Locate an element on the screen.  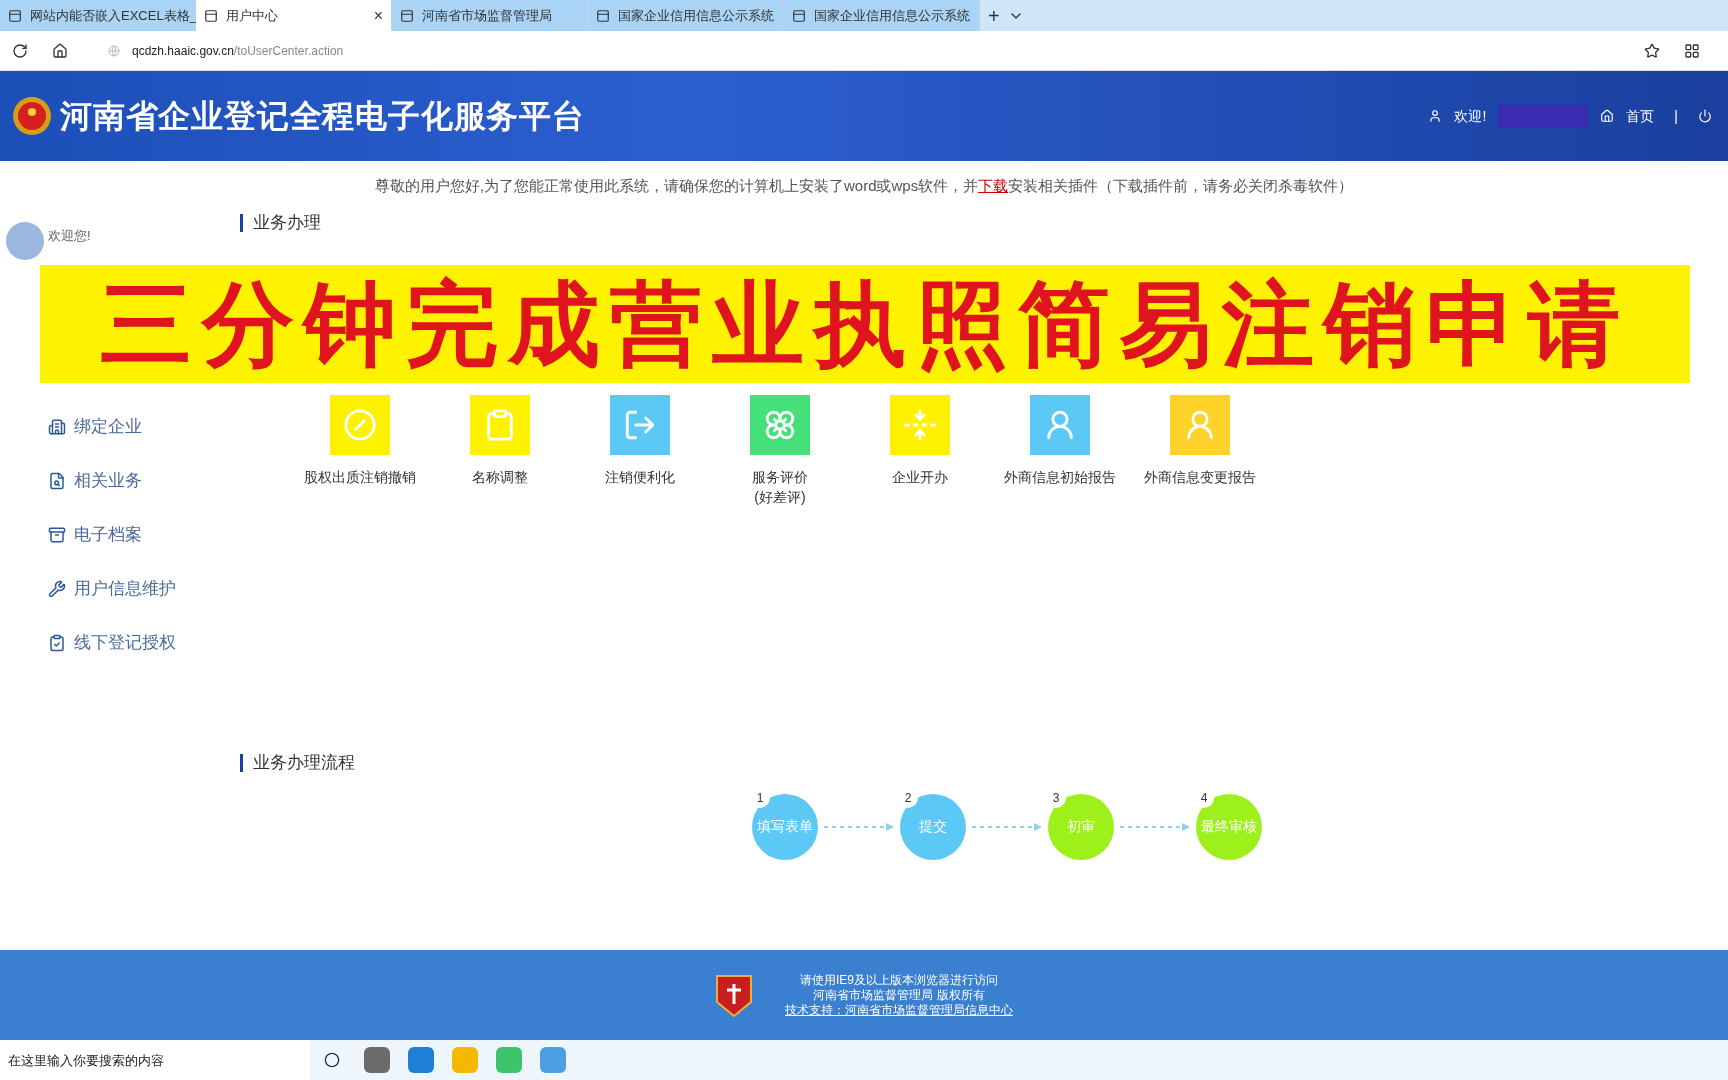
footer-text: 请使用IE9及以上版本浏览器进行访问 is located at coordinates (899, 980).